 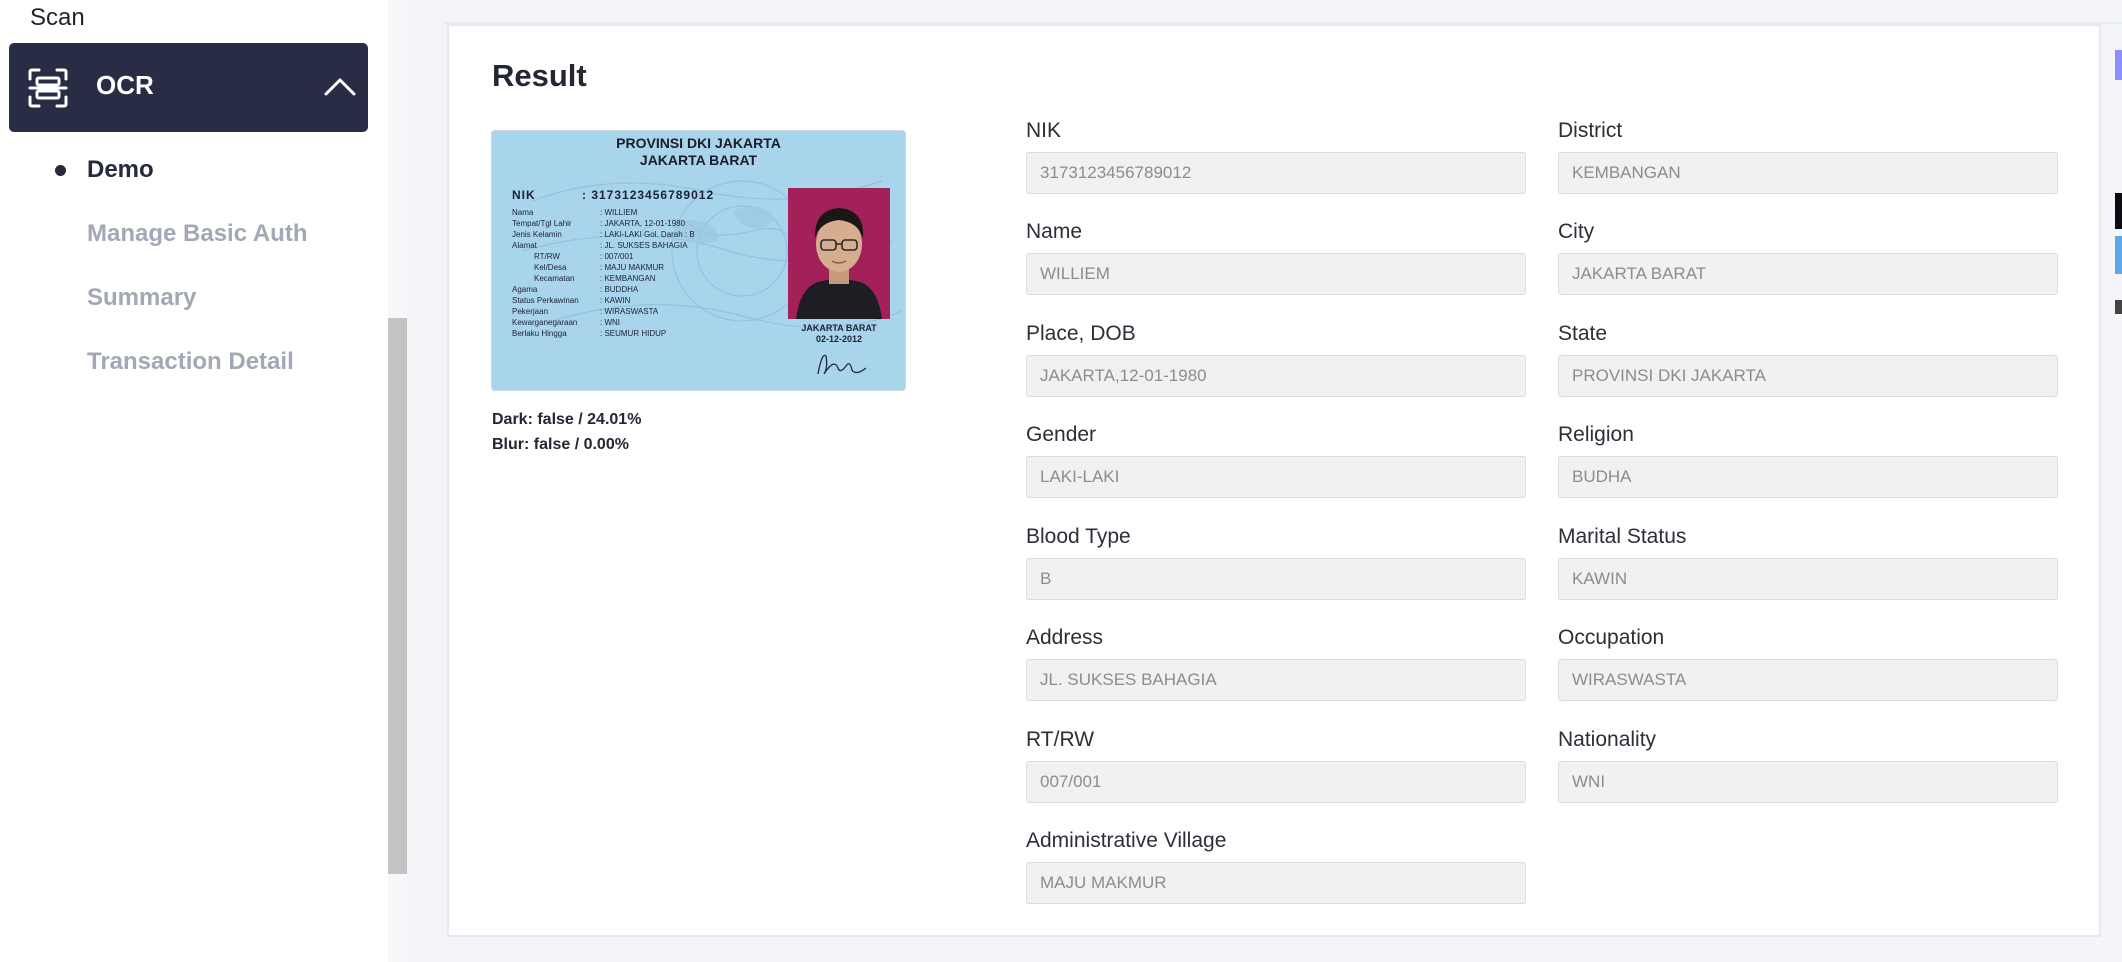 What do you see at coordinates (188, 87) in the screenshot?
I see `sidebar-group-ocr: OCR` at bounding box center [188, 87].